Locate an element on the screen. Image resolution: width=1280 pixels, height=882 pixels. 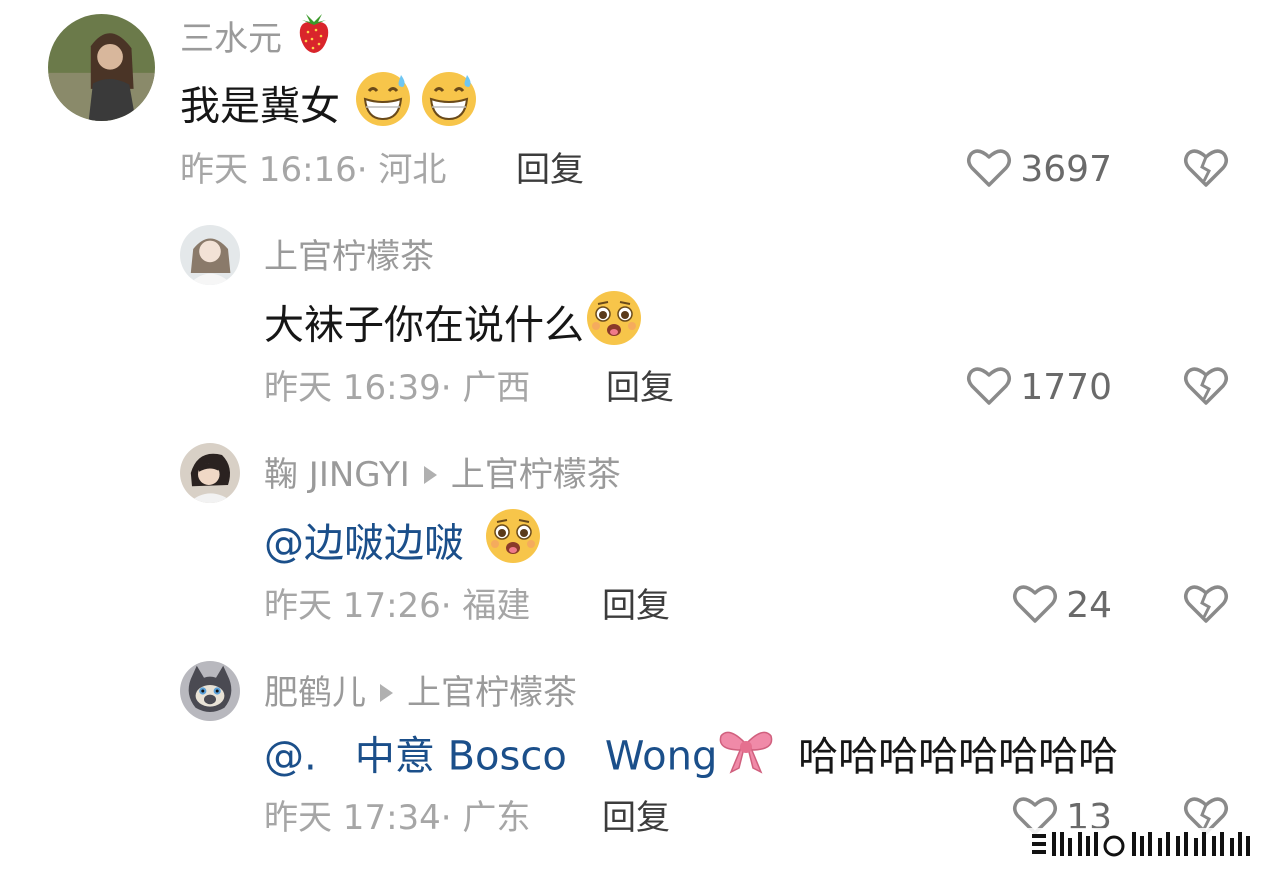
comment-meta: 昨天 17:34· 广东 is located at coordinates (397, 818).